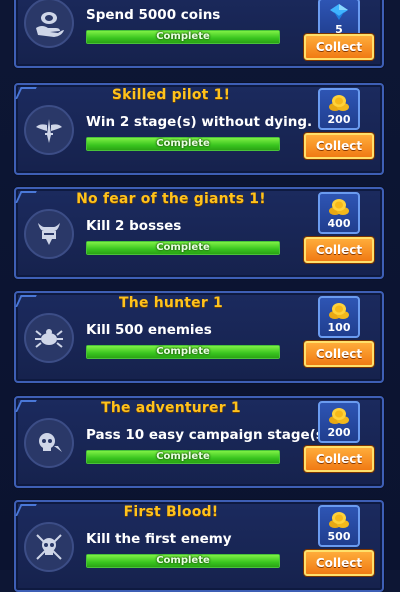 This screenshot has width=400, height=592. I want to click on reward-box: 100, so click(339, 317).